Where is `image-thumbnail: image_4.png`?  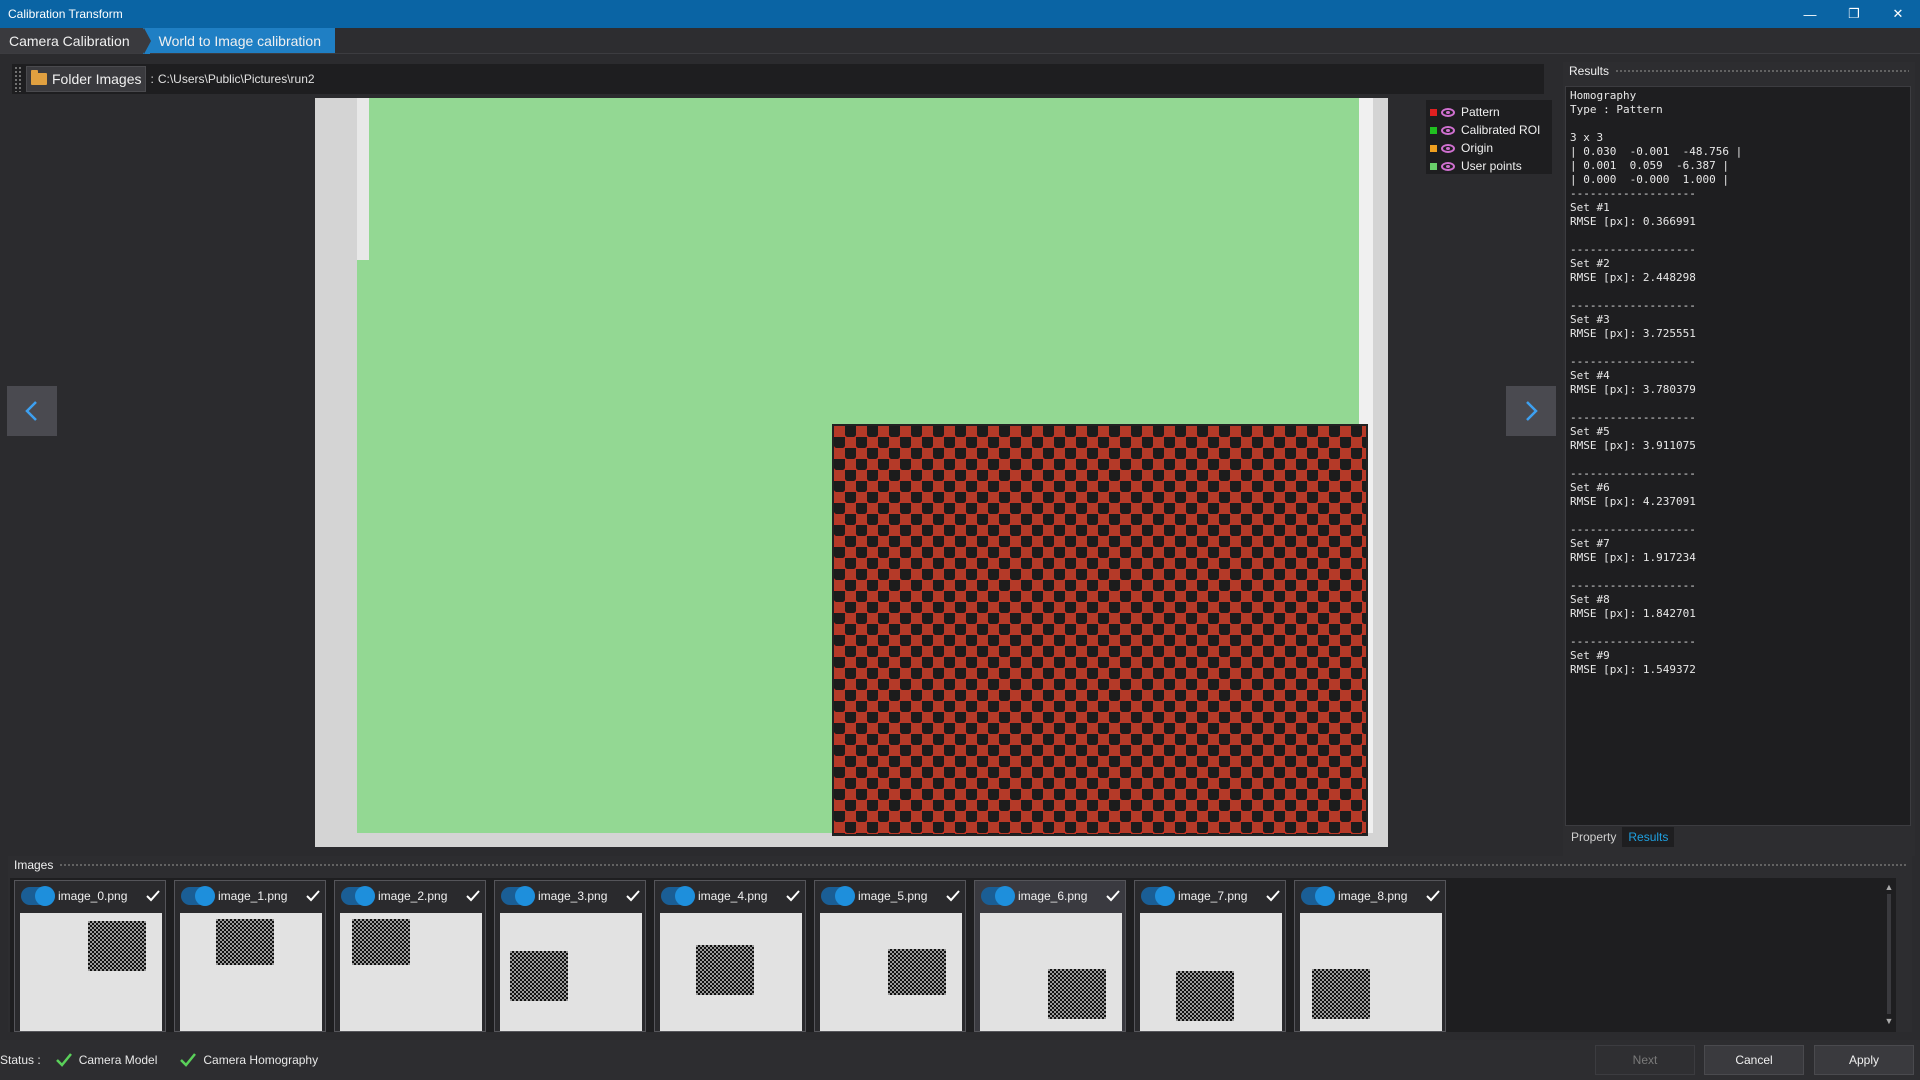 image-thumbnail: image_4.png is located at coordinates (730, 956).